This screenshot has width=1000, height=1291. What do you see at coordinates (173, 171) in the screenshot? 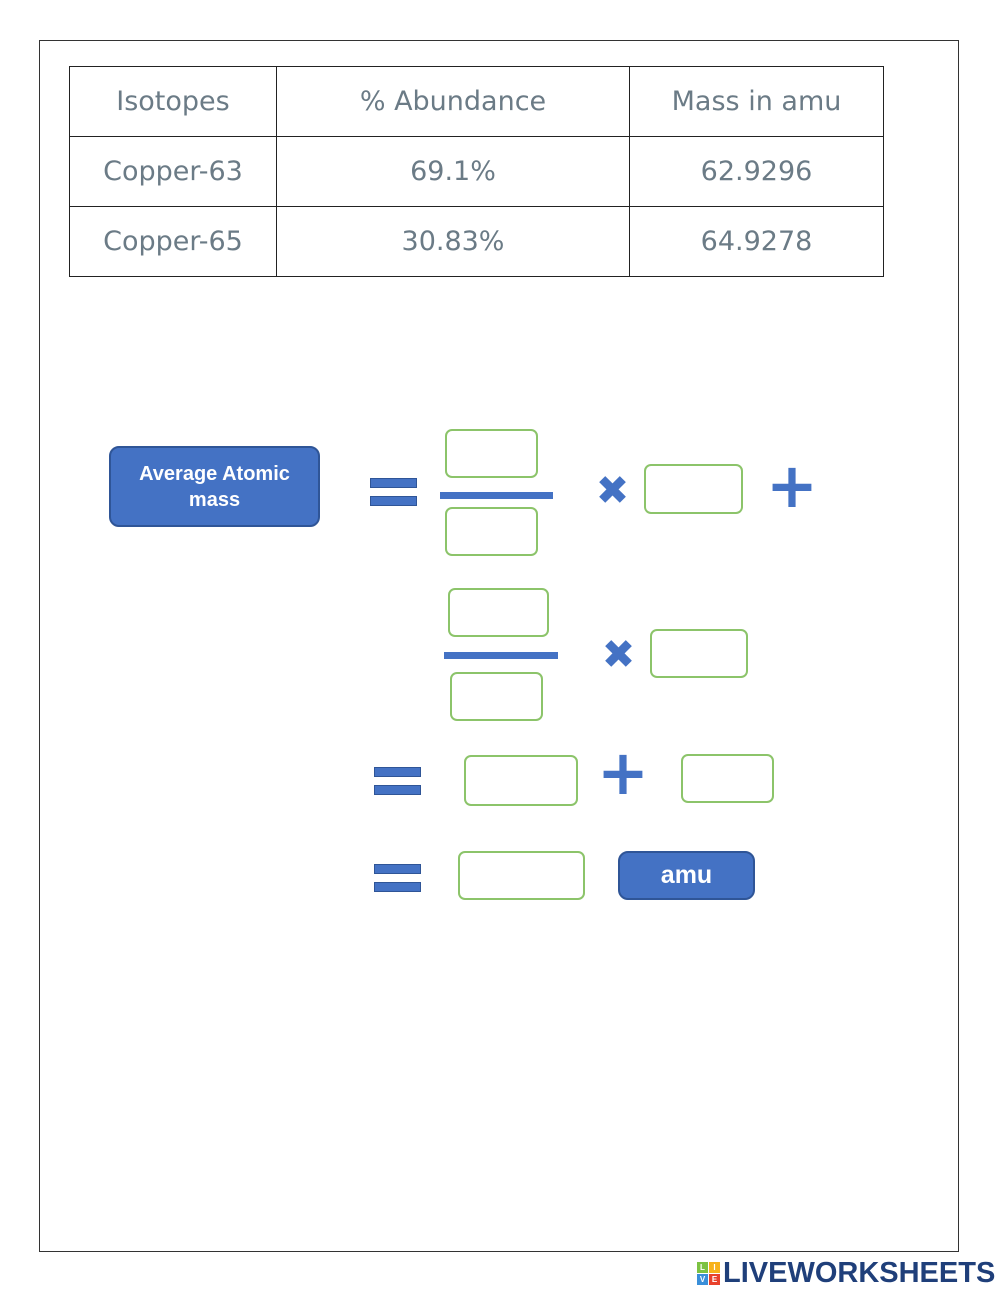
I see `table-cell: Copper-63` at bounding box center [173, 171].